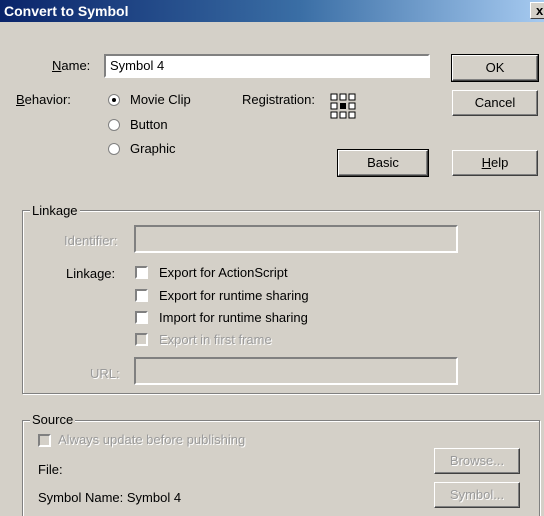 This screenshot has width=544, height=516. What do you see at coordinates (110, 497) in the screenshot?
I see `symbol-name-label: Symbol Name: Symbol 4` at bounding box center [110, 497].